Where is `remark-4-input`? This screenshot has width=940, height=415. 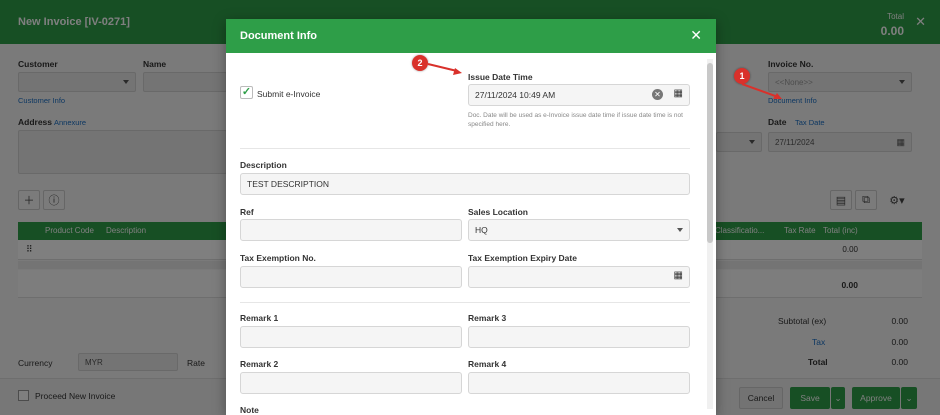 remark-4-input is located at coordinates (579, 383).